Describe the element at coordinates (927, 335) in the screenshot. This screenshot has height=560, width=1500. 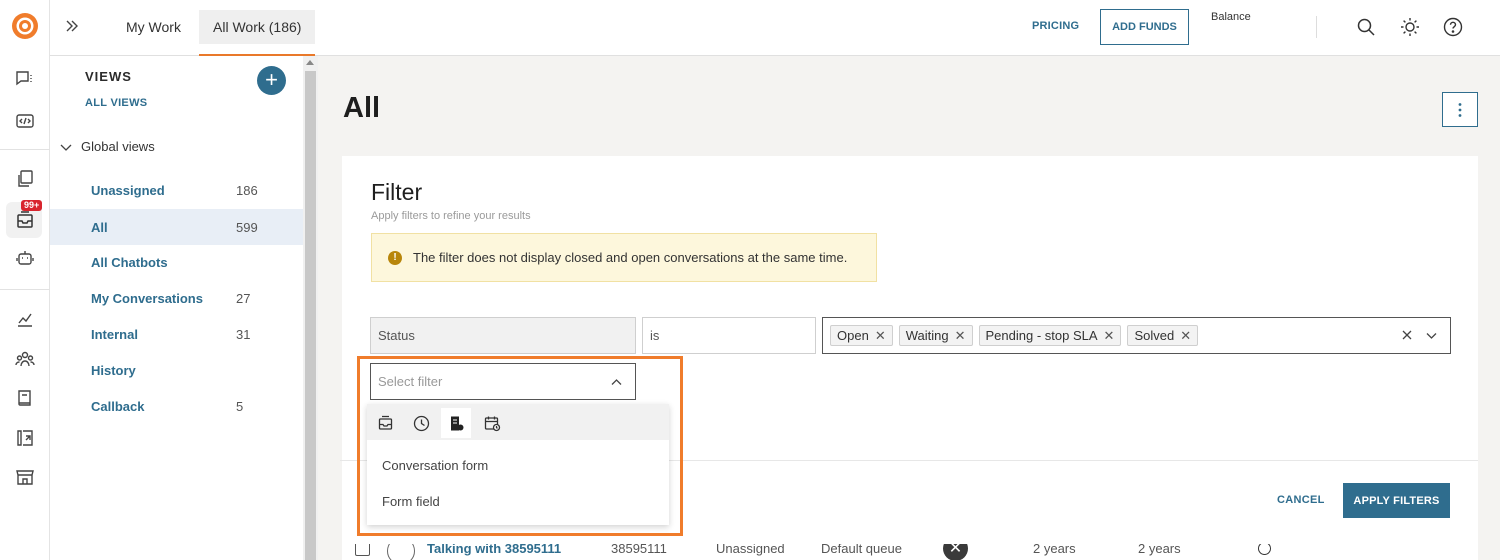
I see `chip-label: Waiting` at that location.